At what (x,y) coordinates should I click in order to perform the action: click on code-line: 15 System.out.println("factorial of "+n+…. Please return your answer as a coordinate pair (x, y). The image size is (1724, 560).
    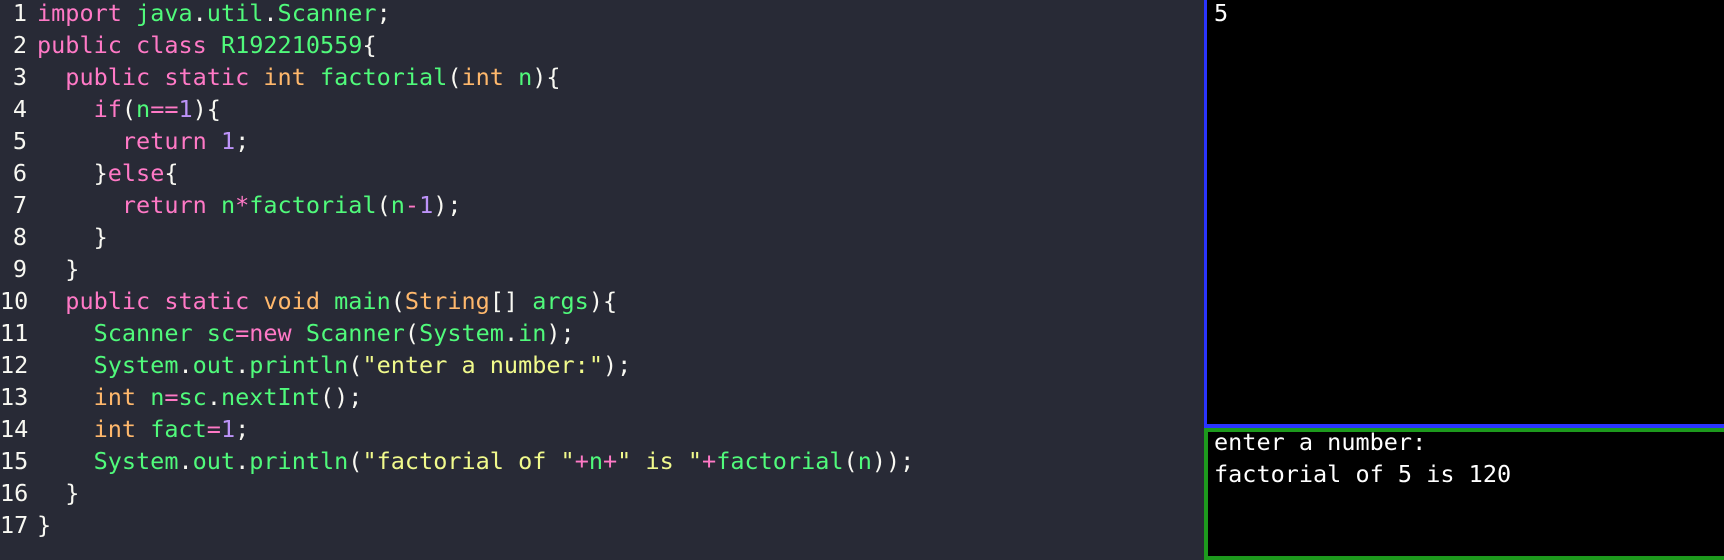
    Looking at the image, I should click on (457, 461).